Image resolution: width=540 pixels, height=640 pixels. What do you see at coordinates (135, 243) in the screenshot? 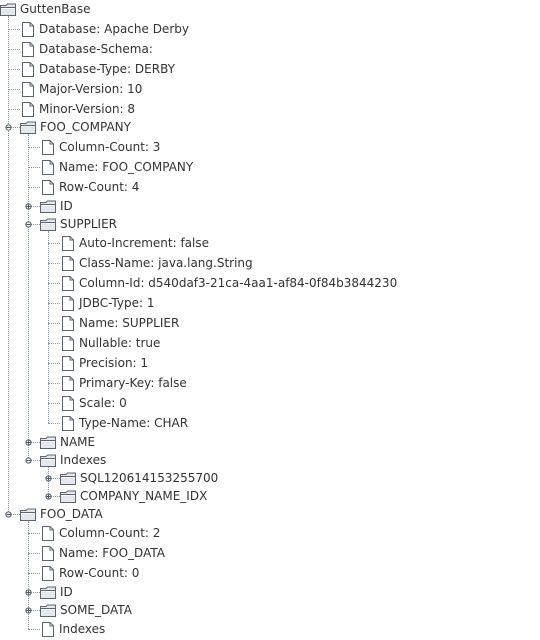
I see `tree-node: Auto-Increment: false` at bounding box center [135, 243].